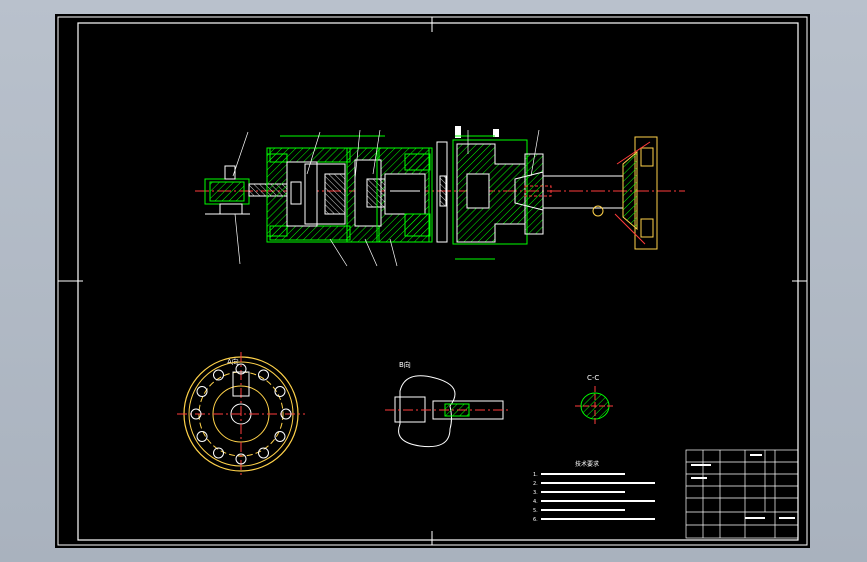 The width and height of the screenshot is (867, 562). I want to click on view-a-flange-face: A向, so click(241, 414).